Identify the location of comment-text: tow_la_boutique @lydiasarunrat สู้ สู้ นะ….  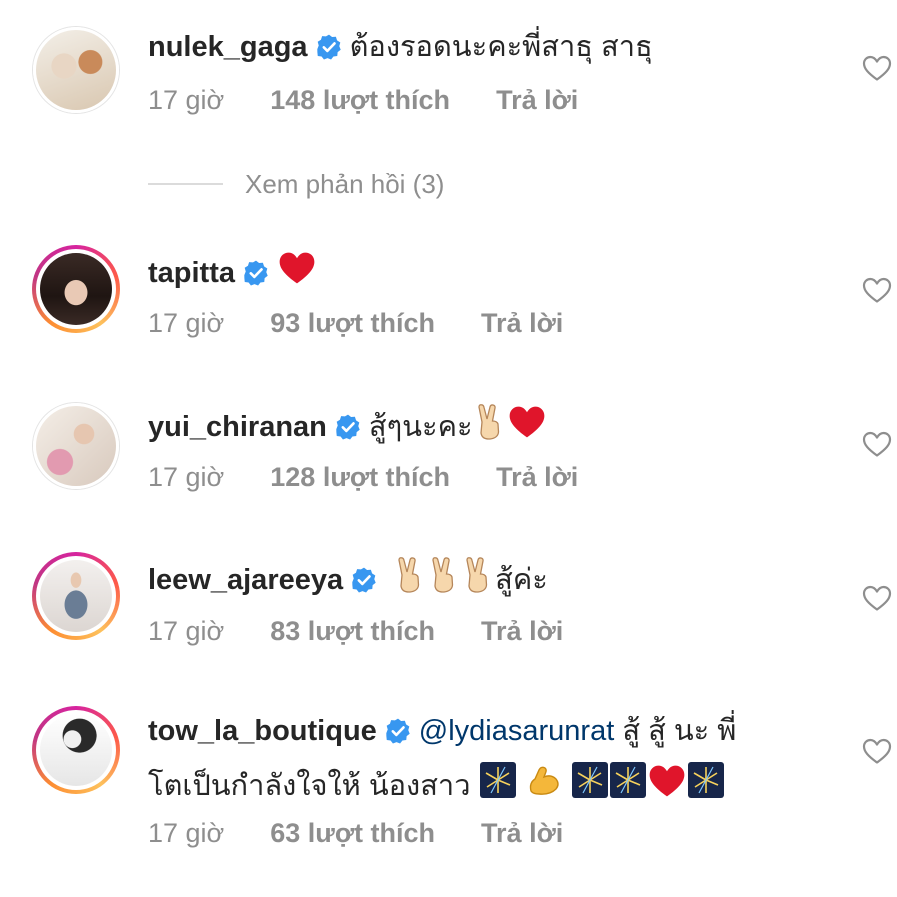
(442, 731).